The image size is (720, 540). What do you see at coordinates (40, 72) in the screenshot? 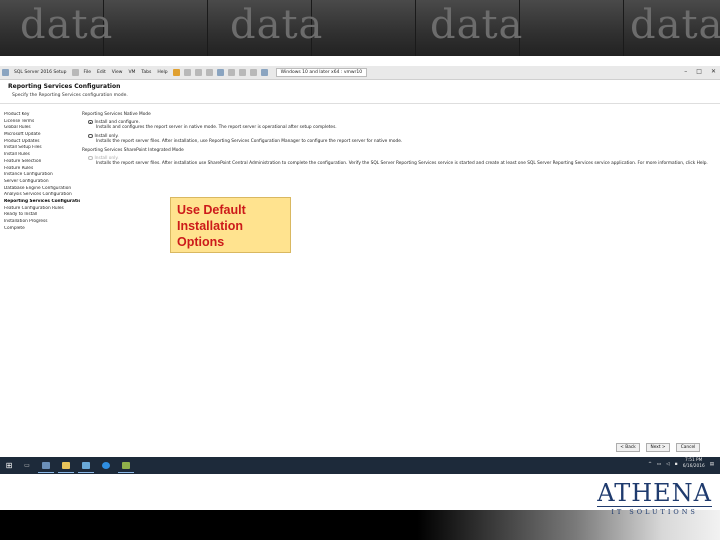
I see `app-title: SQL Server 2016 Setup` at bounding box center [40, 72].